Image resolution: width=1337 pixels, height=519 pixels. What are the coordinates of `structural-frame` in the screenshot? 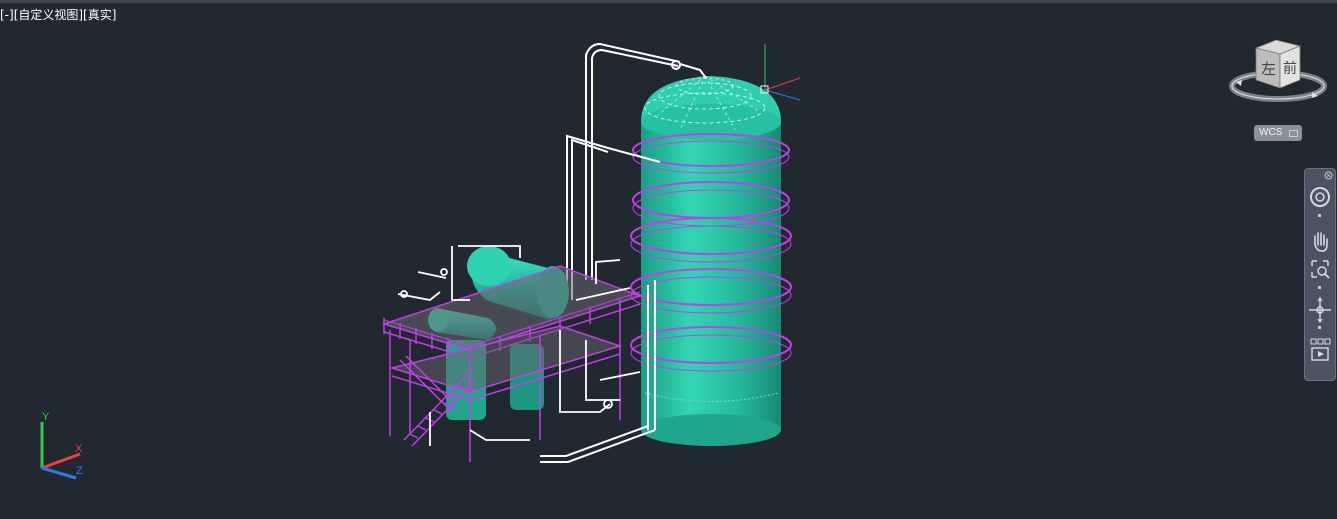 It's located at (512, 363).